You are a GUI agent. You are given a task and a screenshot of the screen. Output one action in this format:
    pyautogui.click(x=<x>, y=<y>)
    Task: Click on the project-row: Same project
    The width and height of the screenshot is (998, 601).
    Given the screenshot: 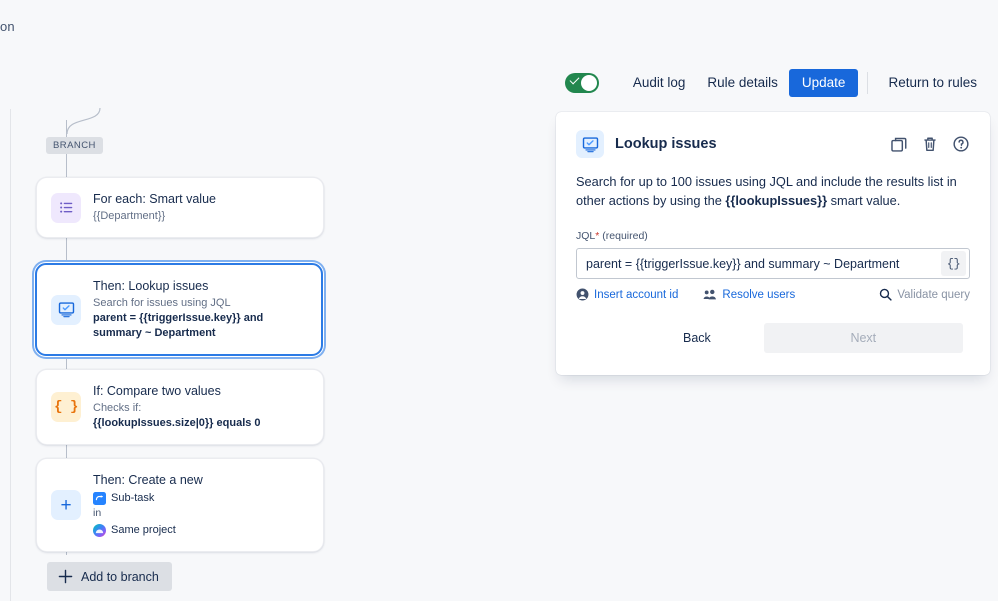 What is the action you would take?
    pyautogui.click(x=201, y=530)
    